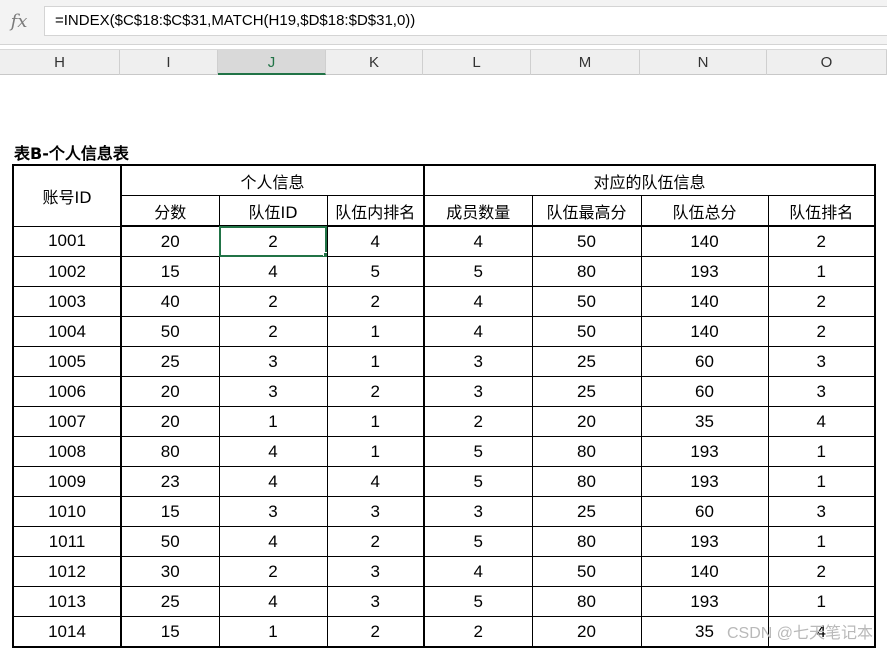  Describe the element at coordinates (170, 211) in the screenshot. I see `subheader-0: 分数` at that location.